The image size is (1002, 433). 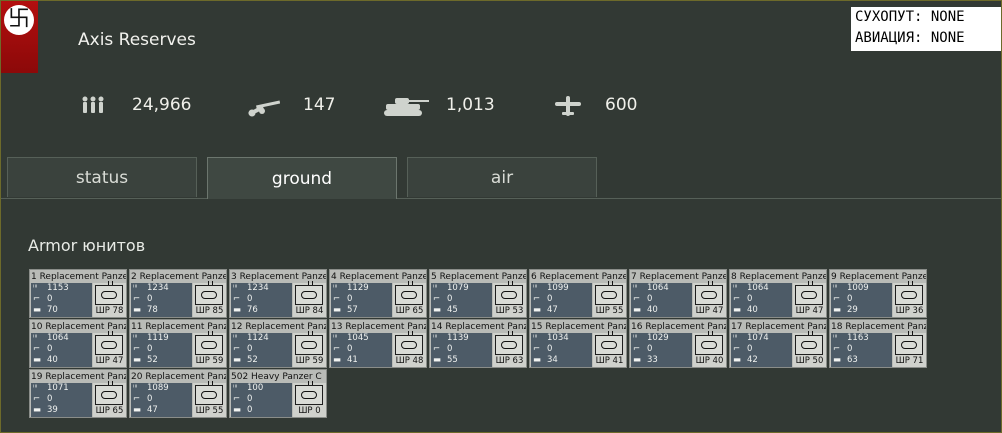 What do you see at coordinates (52, 410) in the screenshot?
I see `unit-tanks: 39` at bounding box center [52, 410].